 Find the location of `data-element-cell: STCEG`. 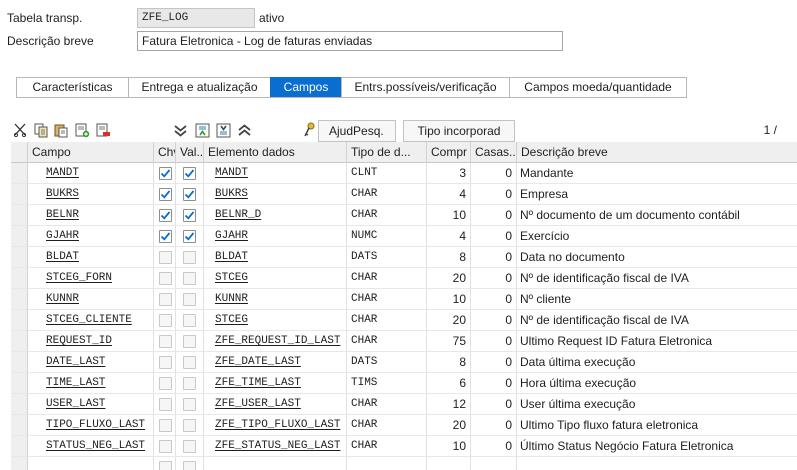

data-element-cell: STCEG is located at coordinates (275, 320).